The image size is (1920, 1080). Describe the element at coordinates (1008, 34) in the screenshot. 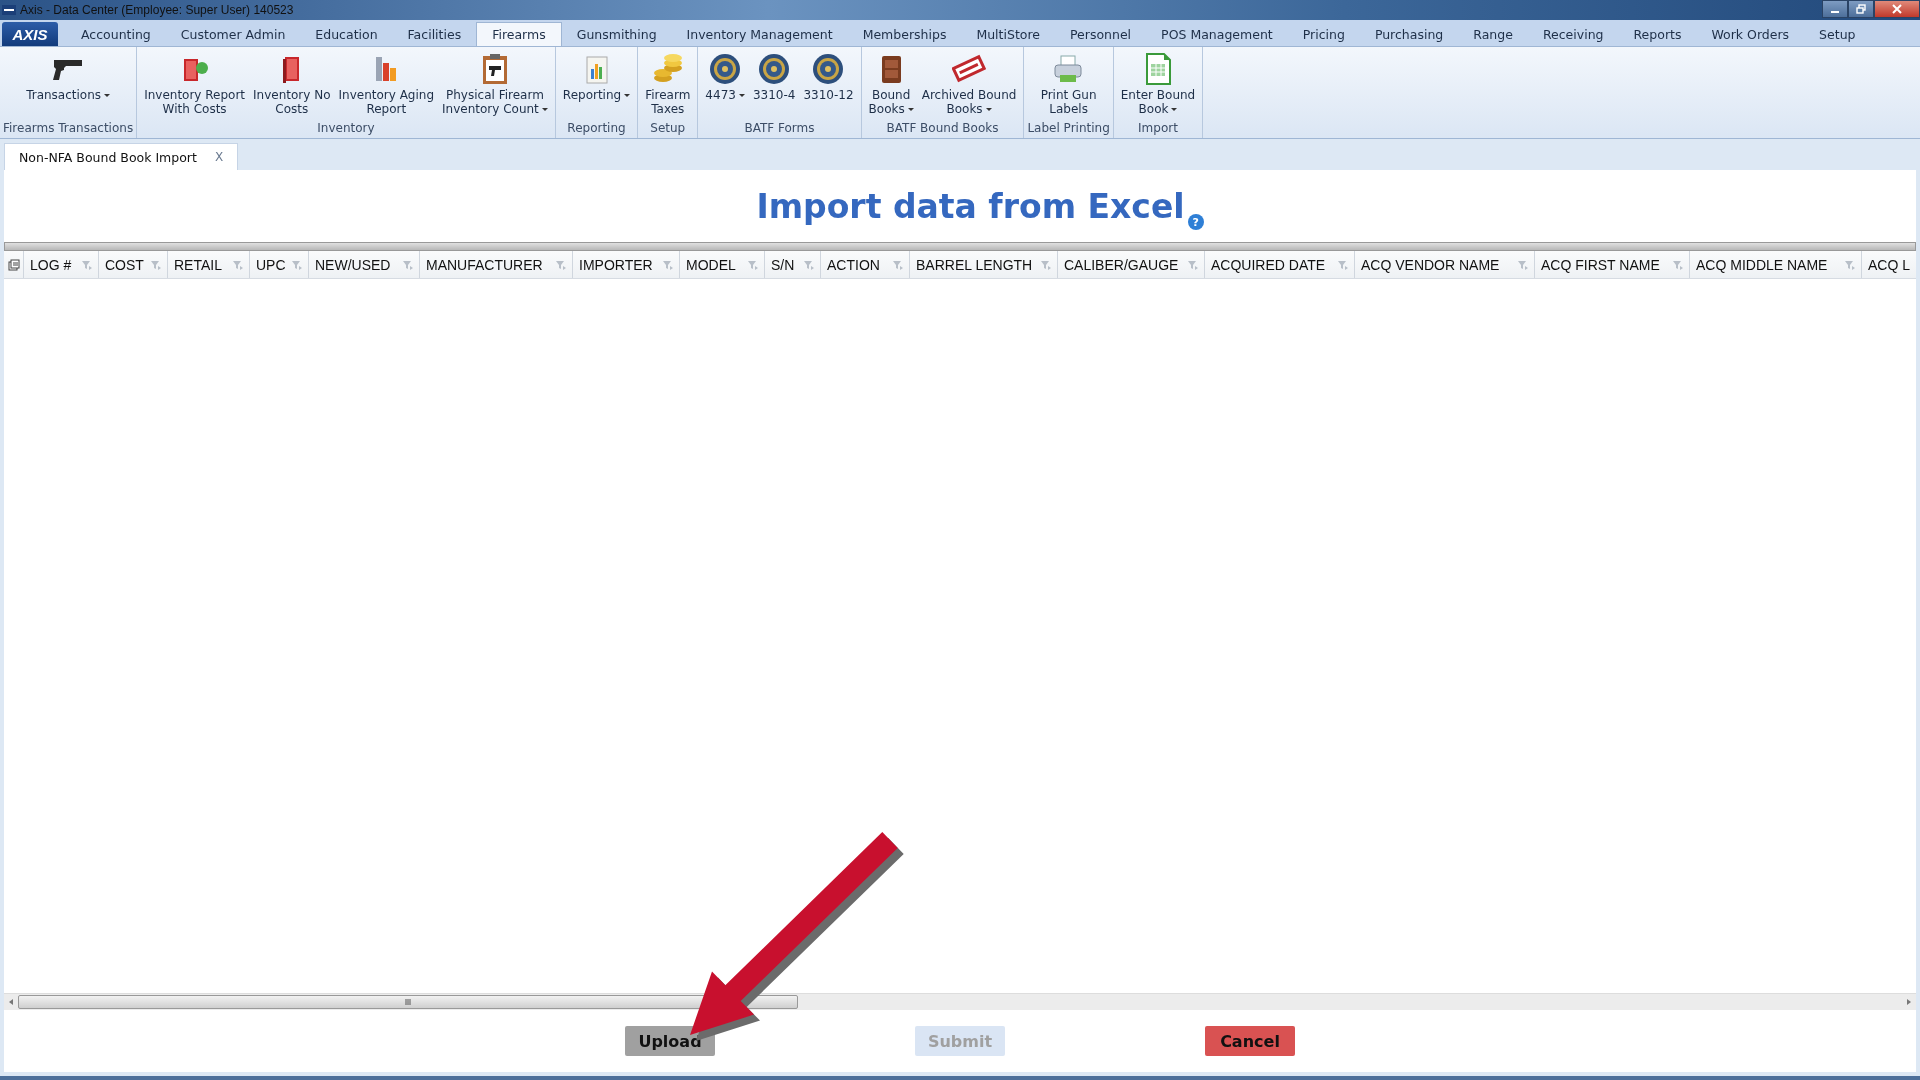

I see `menu-tab: MultiStore` at that location.